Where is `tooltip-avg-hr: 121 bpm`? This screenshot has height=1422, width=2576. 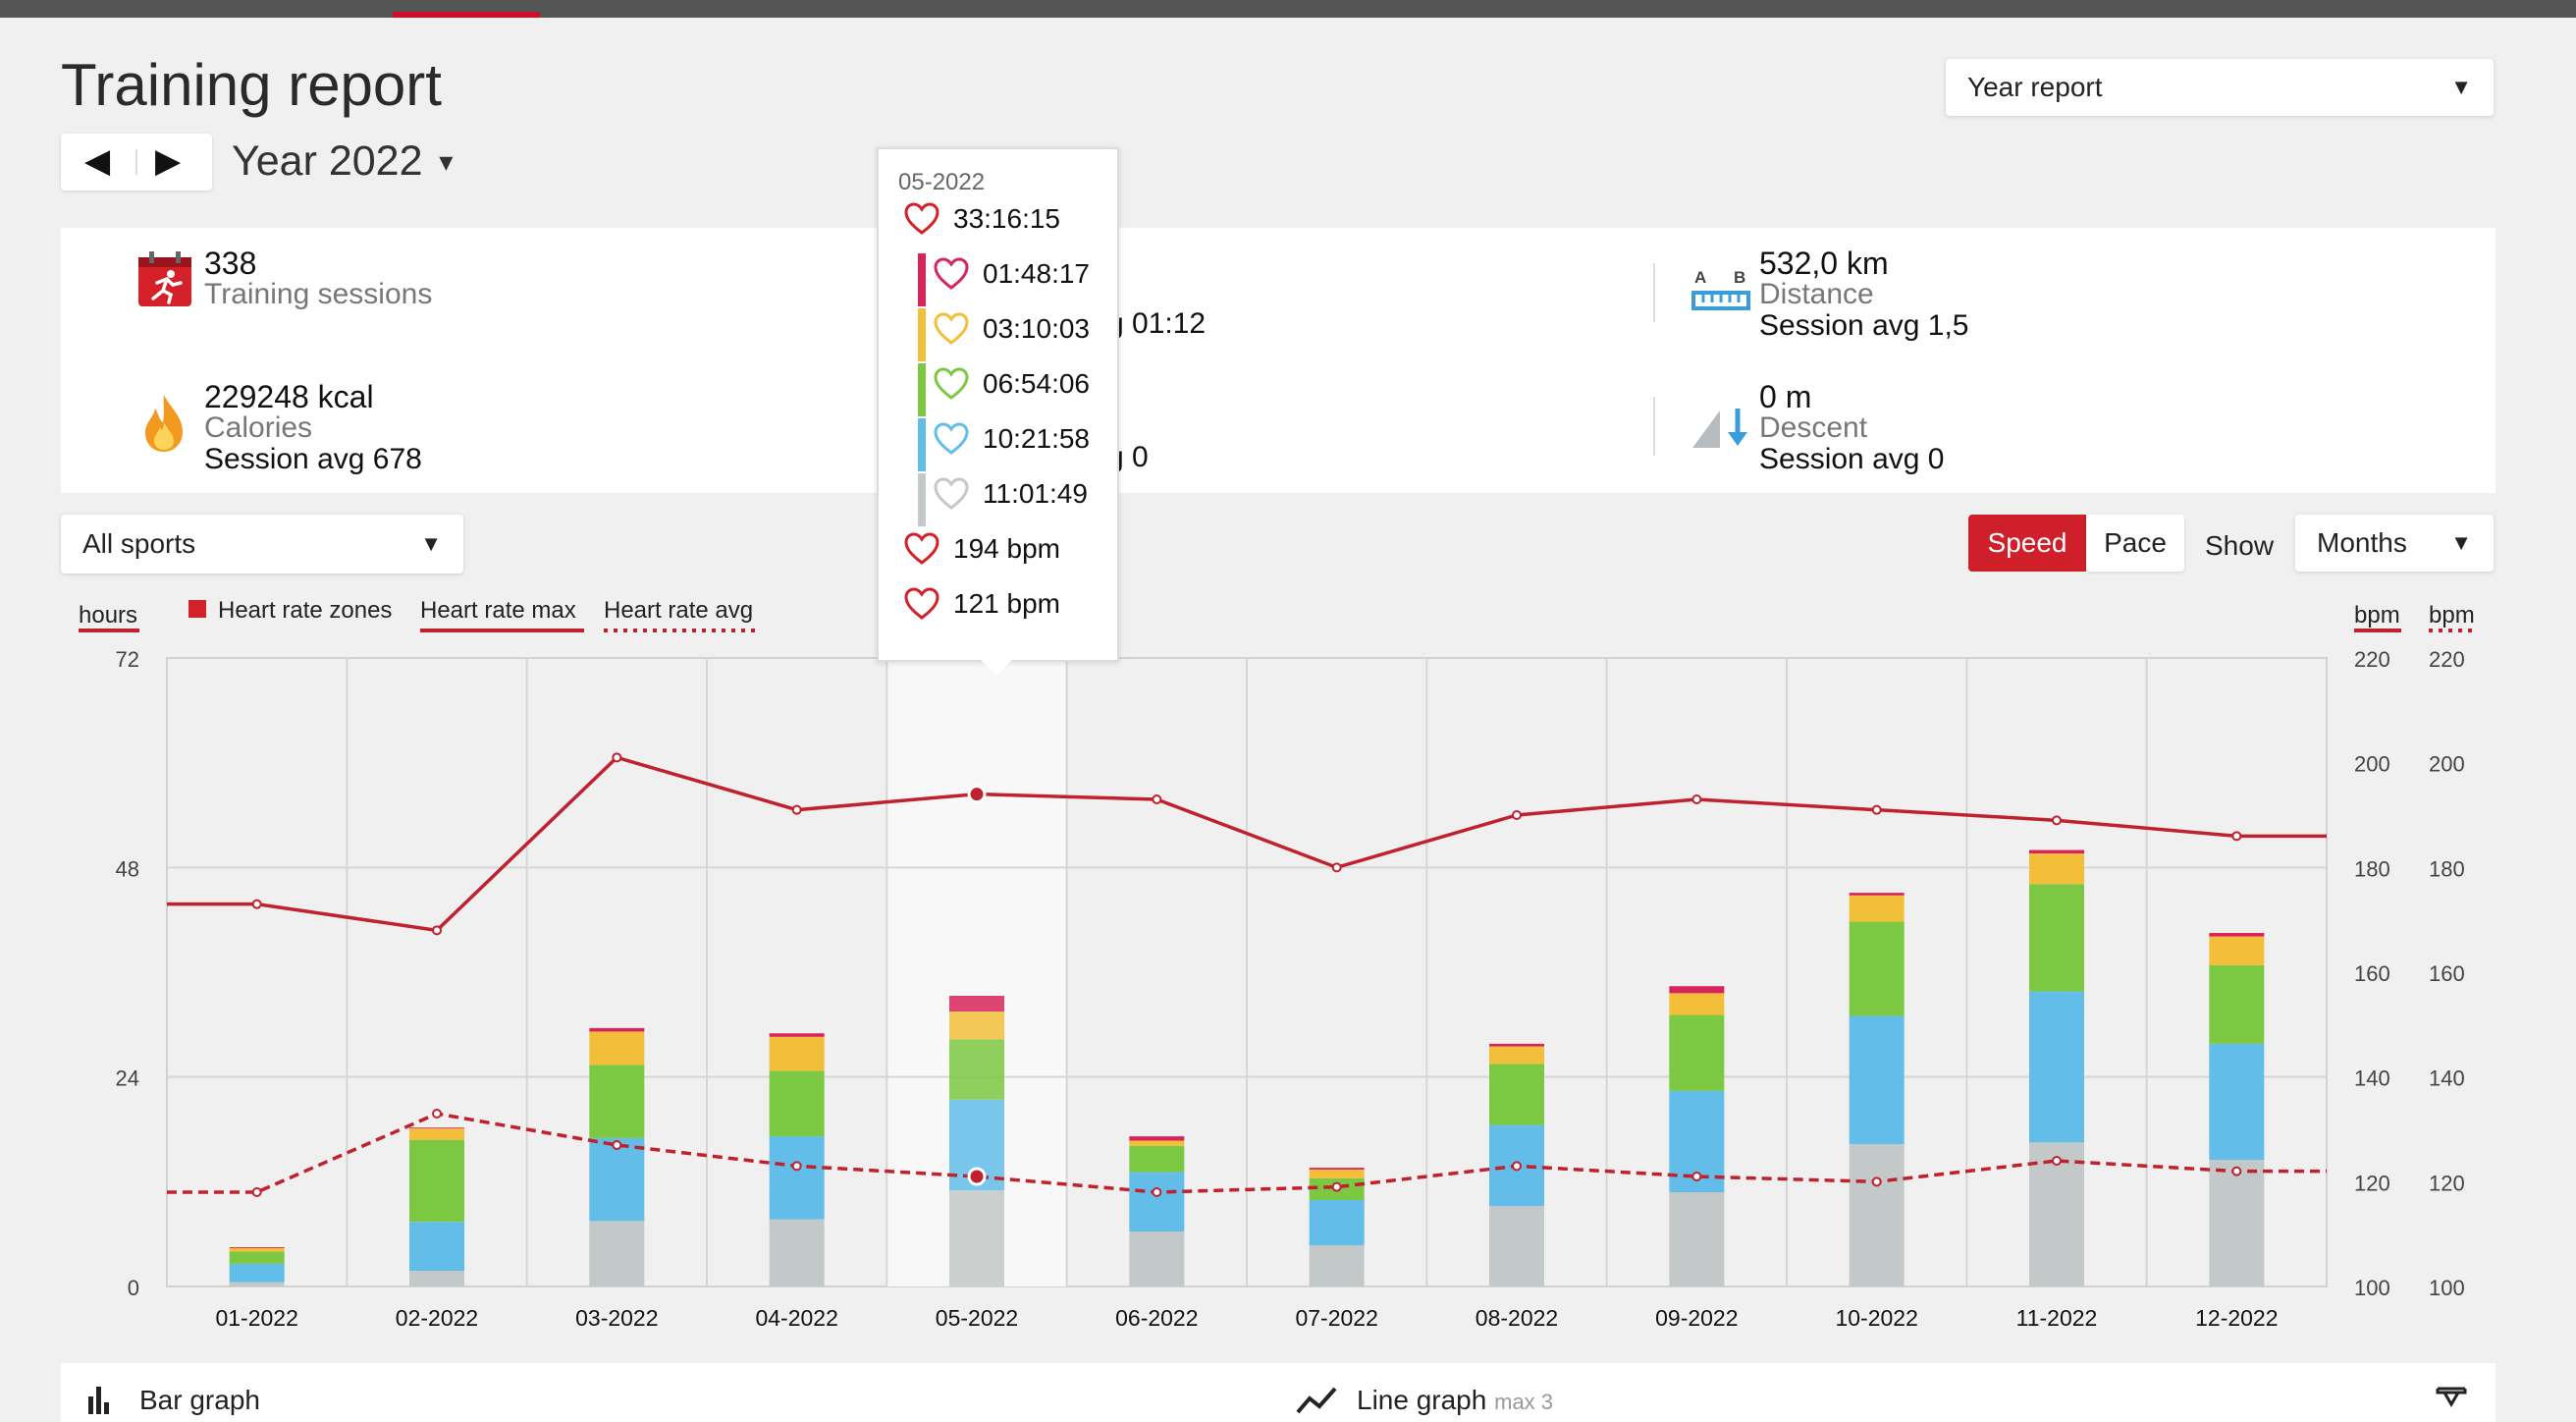
tooltip-avg-hr: 121 bpm is located at coordinates (1006, 603).